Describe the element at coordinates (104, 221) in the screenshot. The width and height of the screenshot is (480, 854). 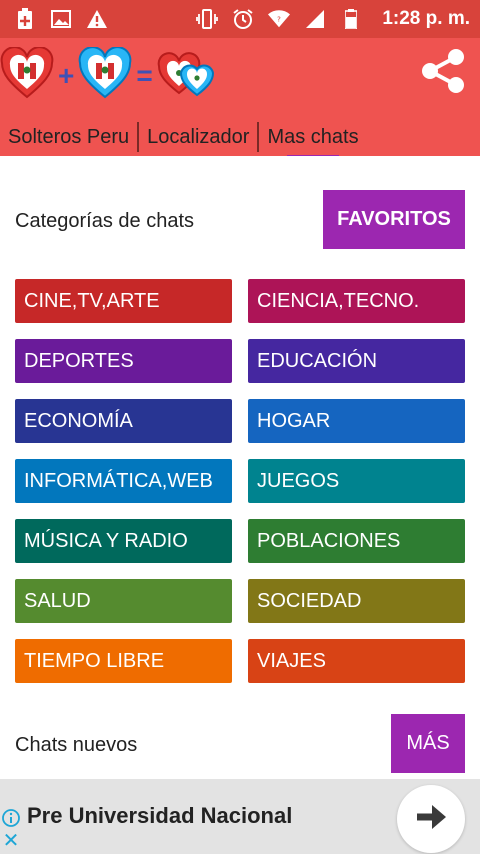
I see `categories-title: Categorías de chats` at that location.